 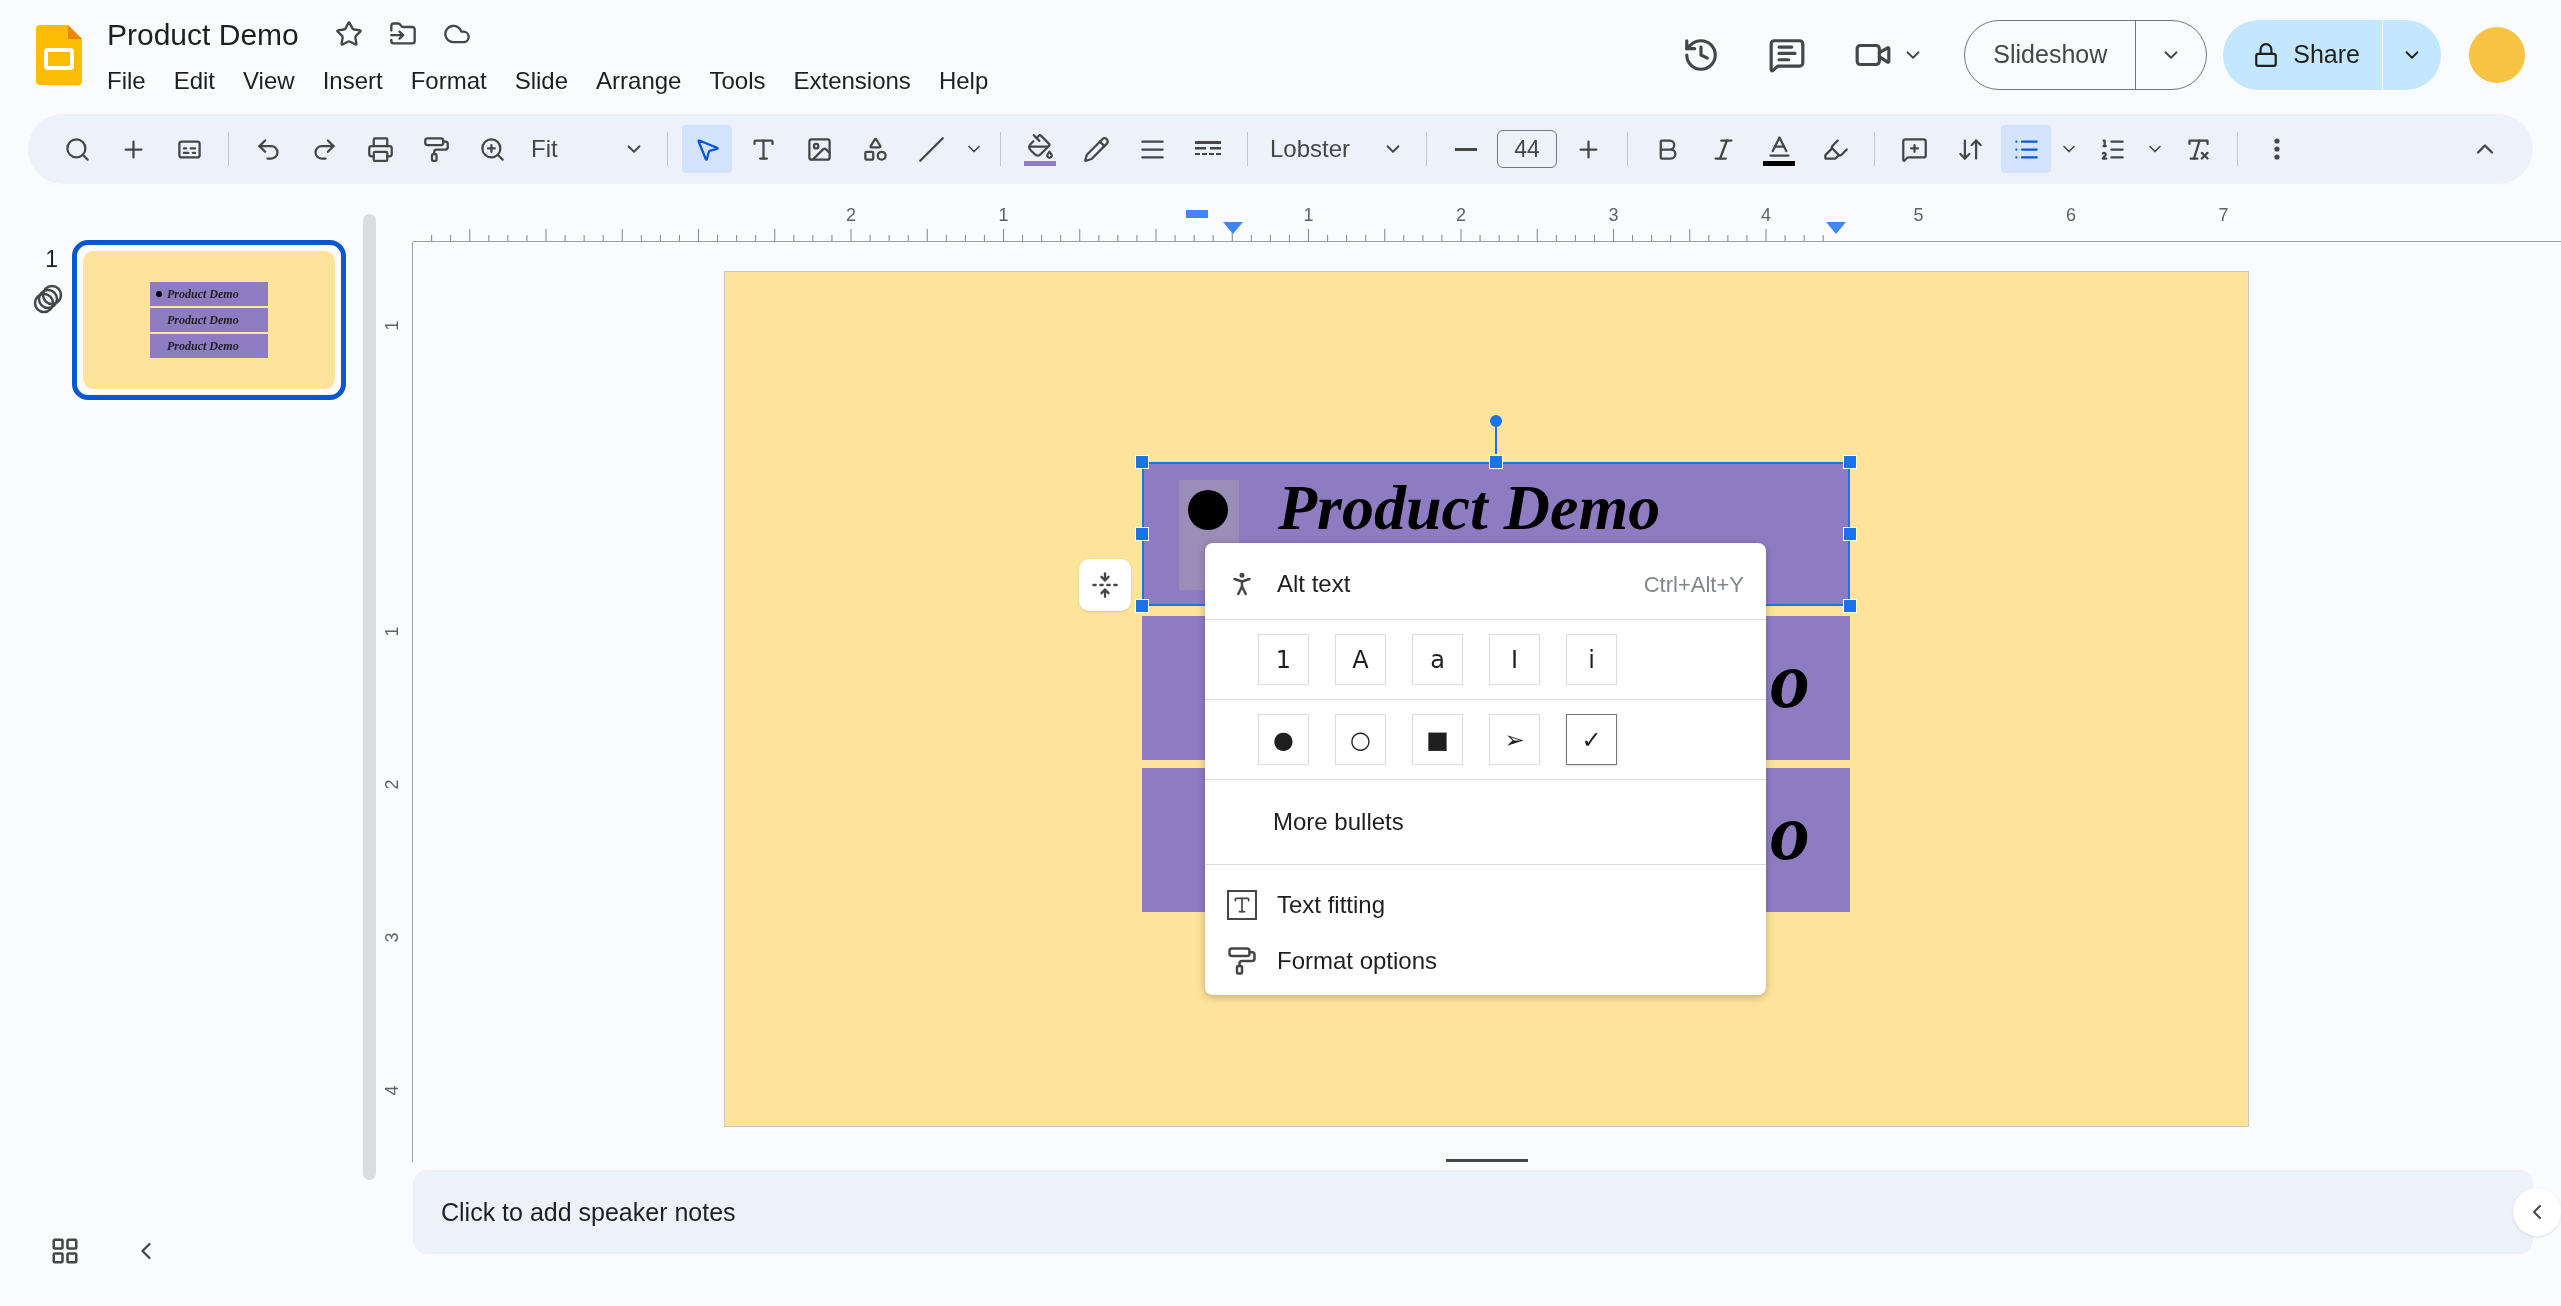 What do you see at coordinates (541, 80) in the screenshot?
I see `menu-item: Slide` at bounding box center [541, 80].